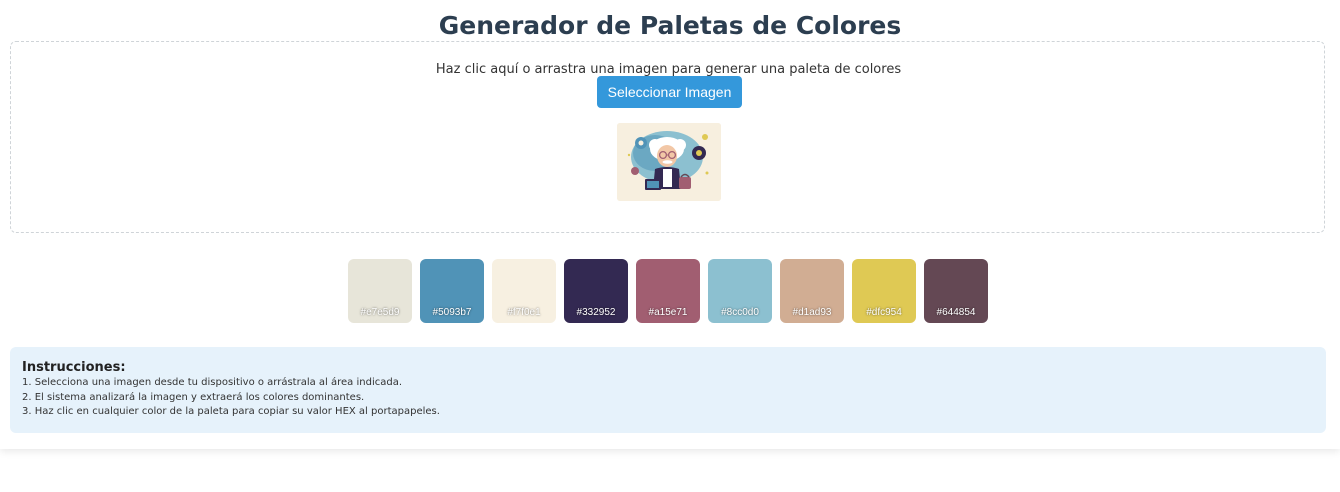 The image size is (1340, 492). Describe the element at coordinates (740, 291) in the screenshot. I see `color-swatch: #8cc0d0` at that location.